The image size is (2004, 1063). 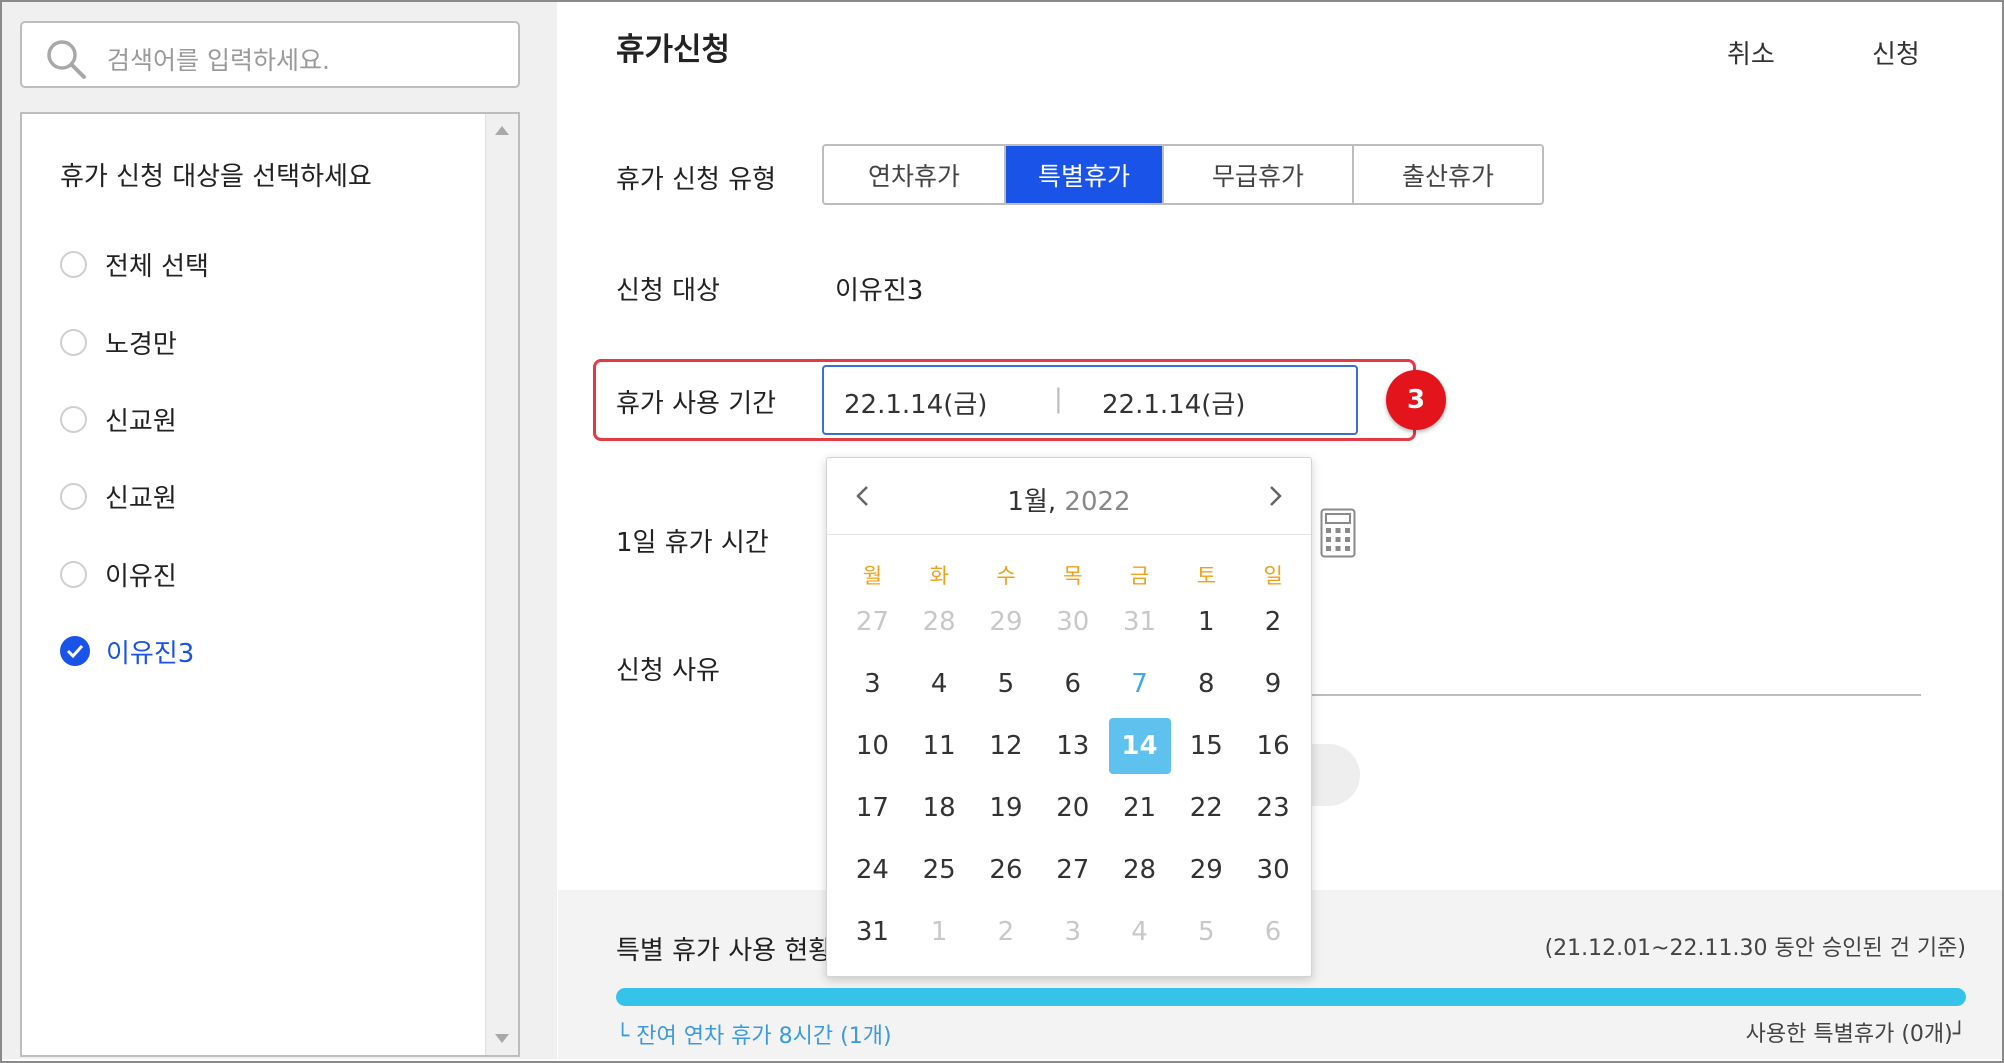 I want to click on search-placeholder: 검색어를 입력하세요., so click(x=218, y=60).